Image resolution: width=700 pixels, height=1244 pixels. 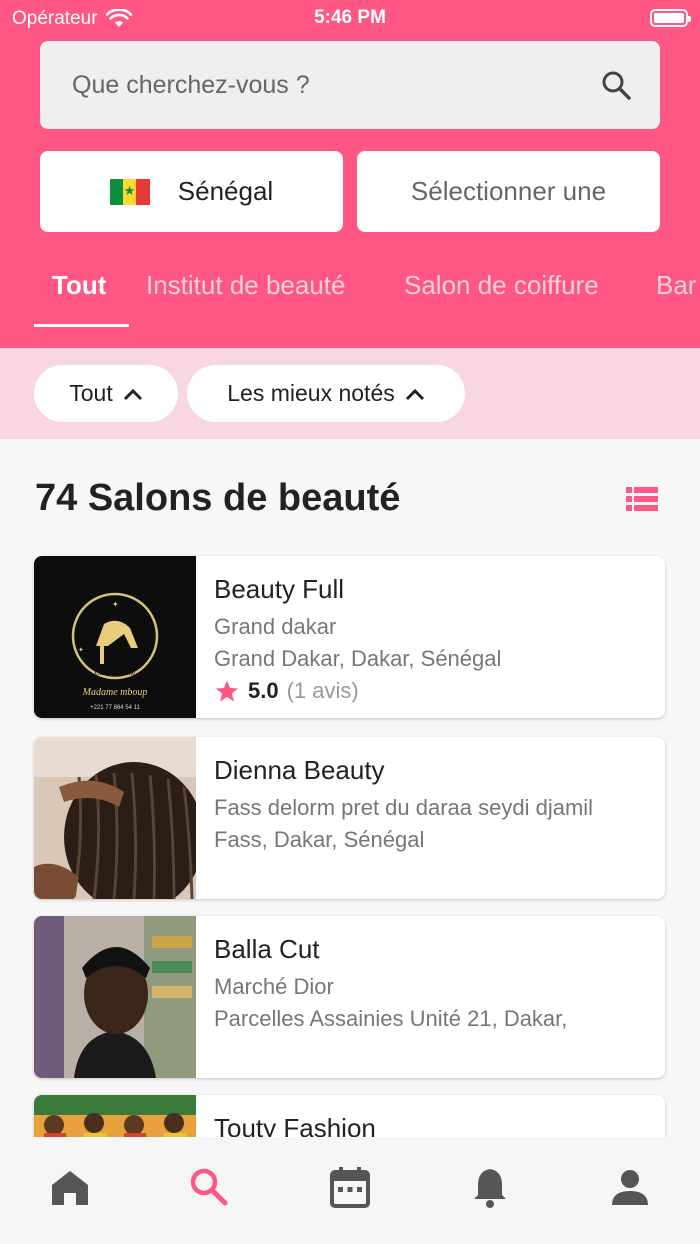 What do you see at coordinates (115, 673) in the screenshot?
I see `logo-title-text: Chez la lionne` at bounding box center [115, 673].